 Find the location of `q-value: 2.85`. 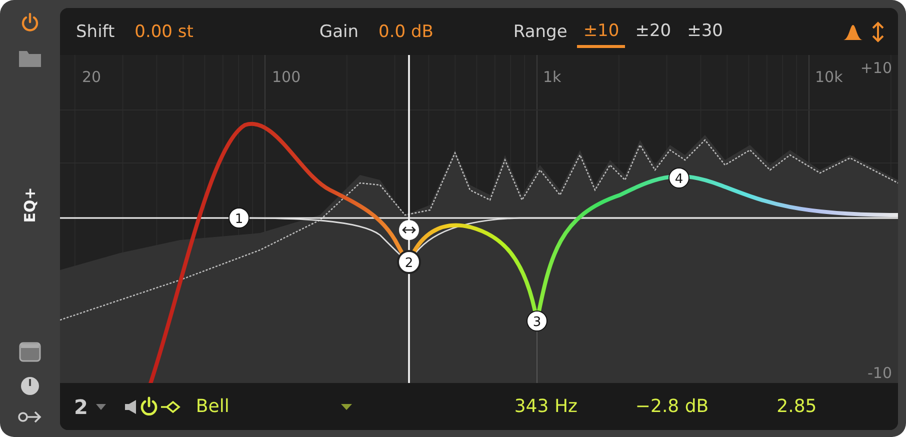

q-value: 2.85 is located at coordinates (796, 406).